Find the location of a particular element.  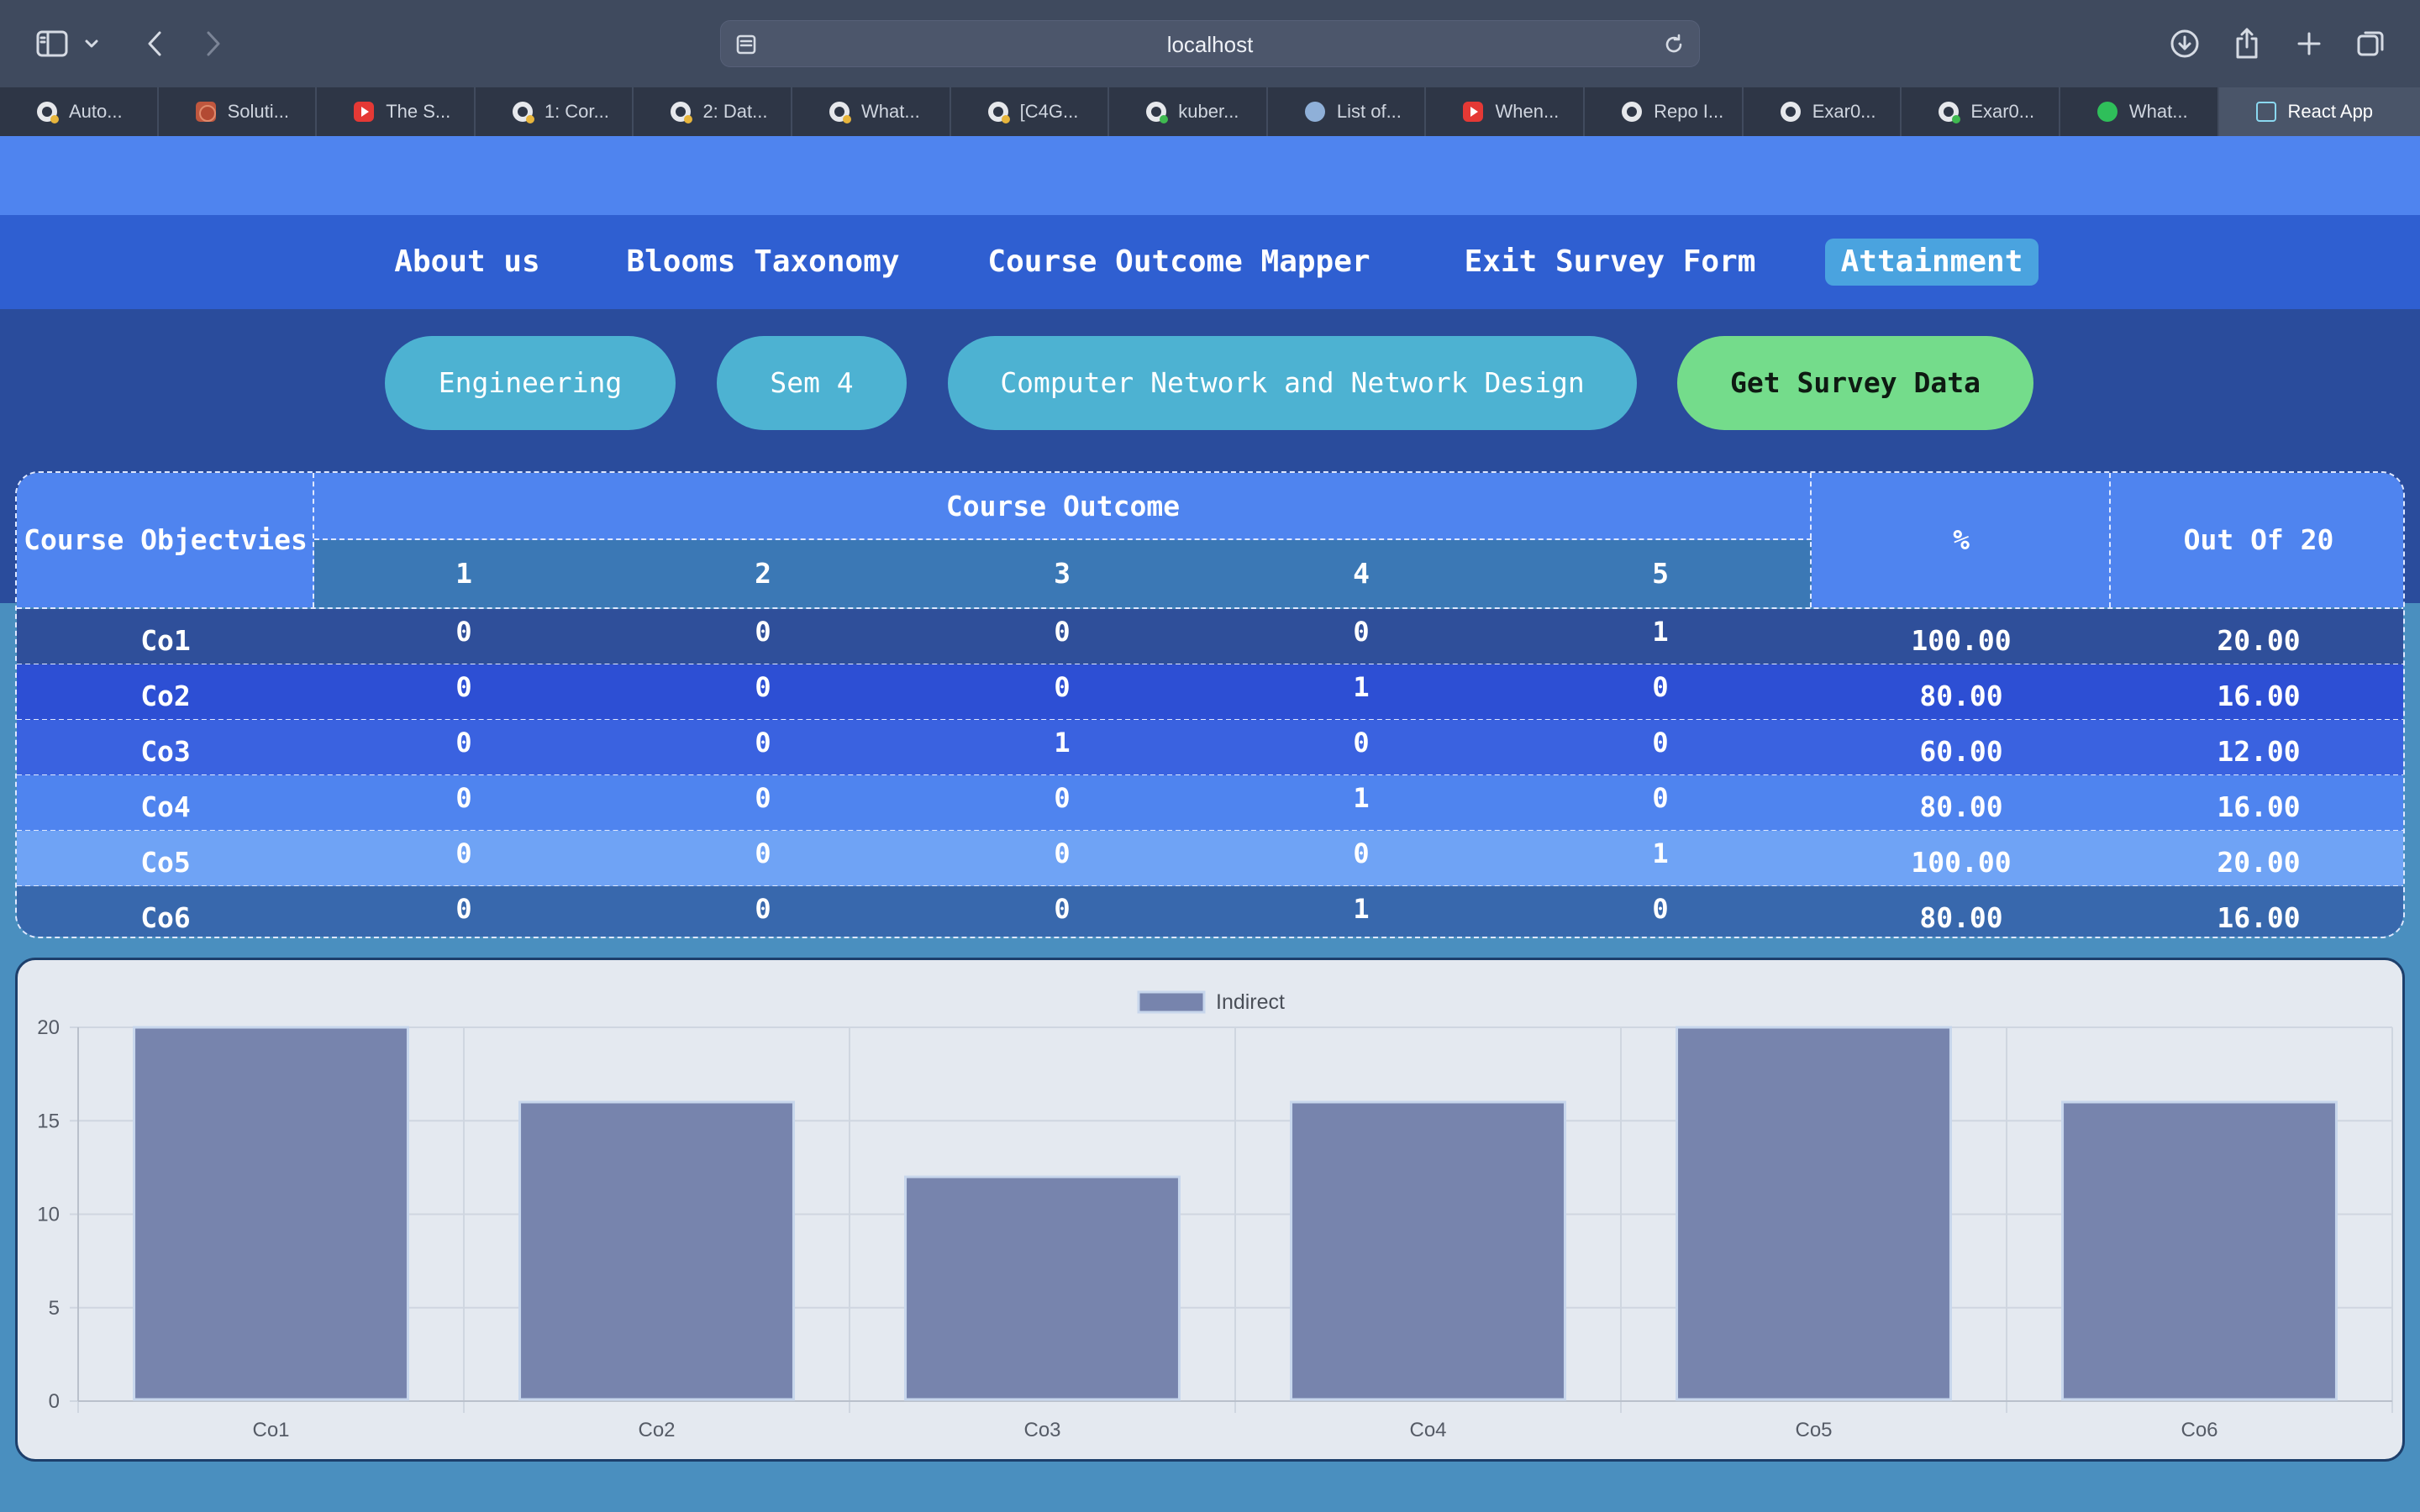

table-row: Co5 0 0 0 0 1 100.00 20.00 is located at coordinates (1210, 859).